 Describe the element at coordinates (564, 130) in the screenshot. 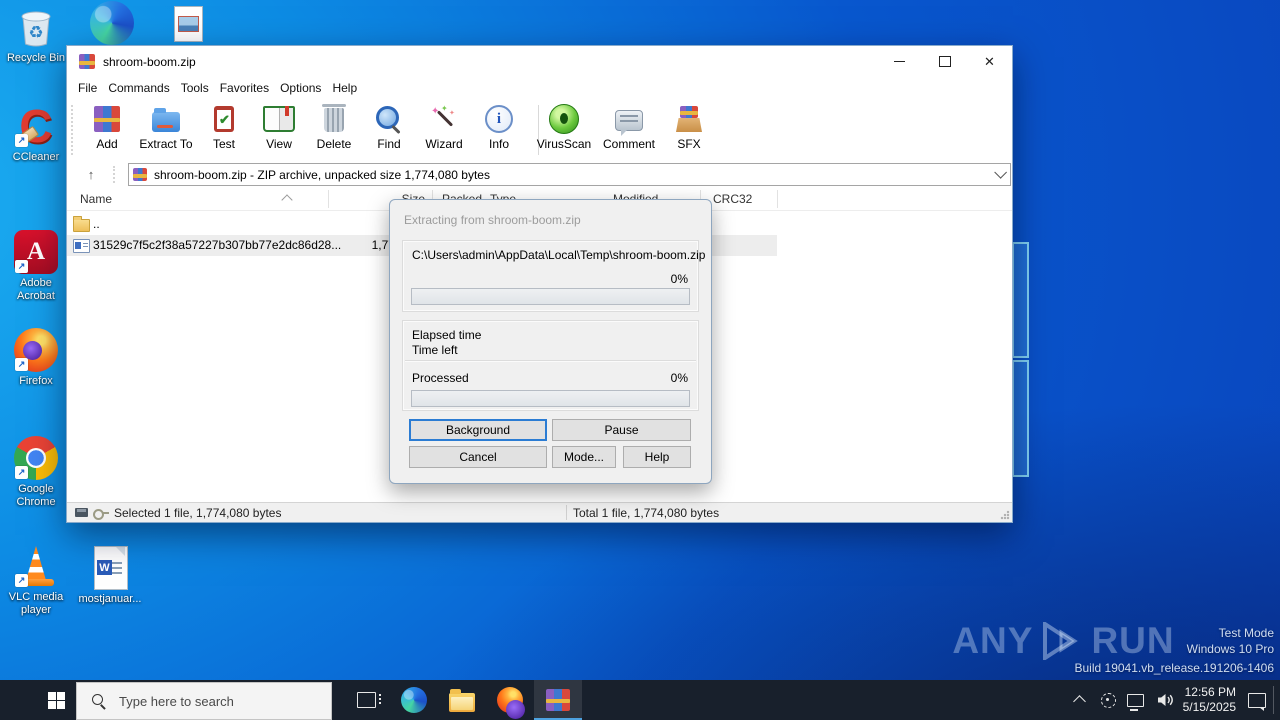

I see `toolbar-virusscan-button: VirusScan` at that location.